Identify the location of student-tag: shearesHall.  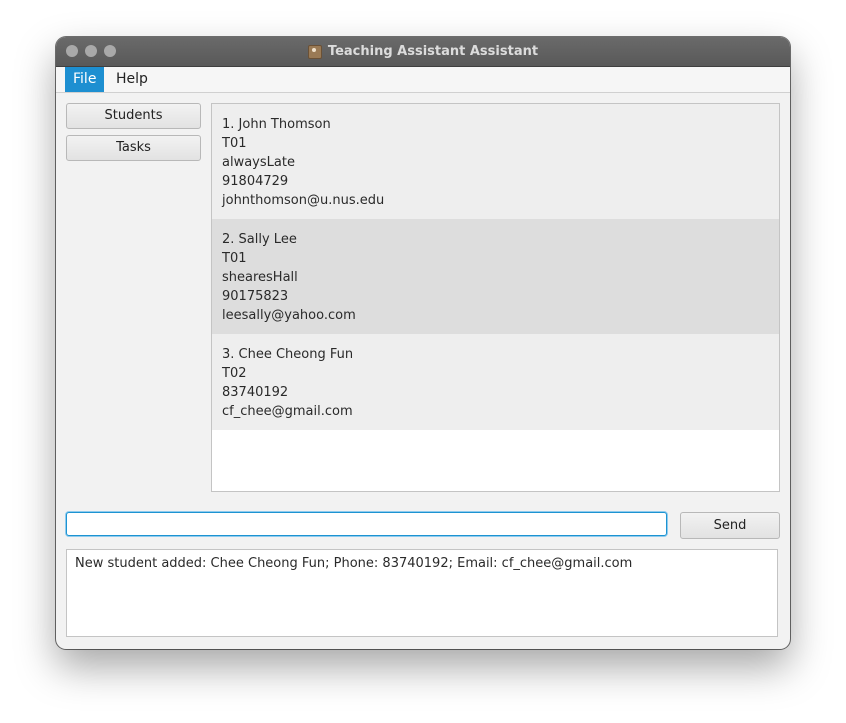
(260, 277).